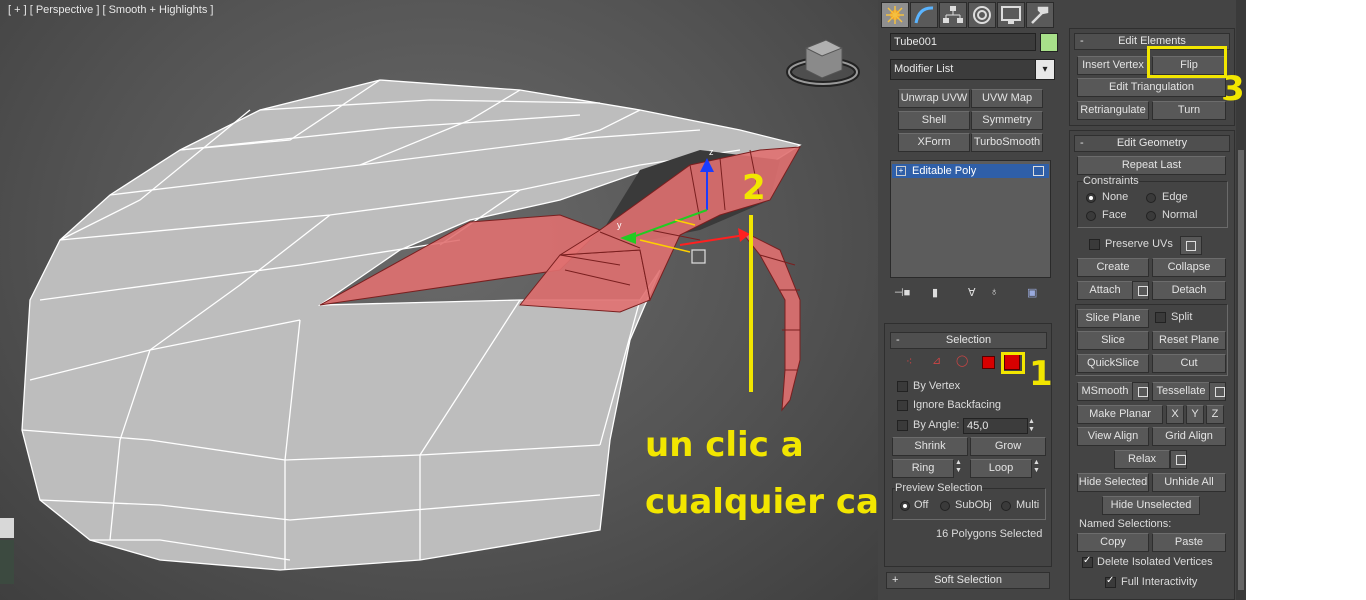 The width and height of the screenshot is (1366, 600). I want to click on relax-settings-icon, so click(1178, 459).